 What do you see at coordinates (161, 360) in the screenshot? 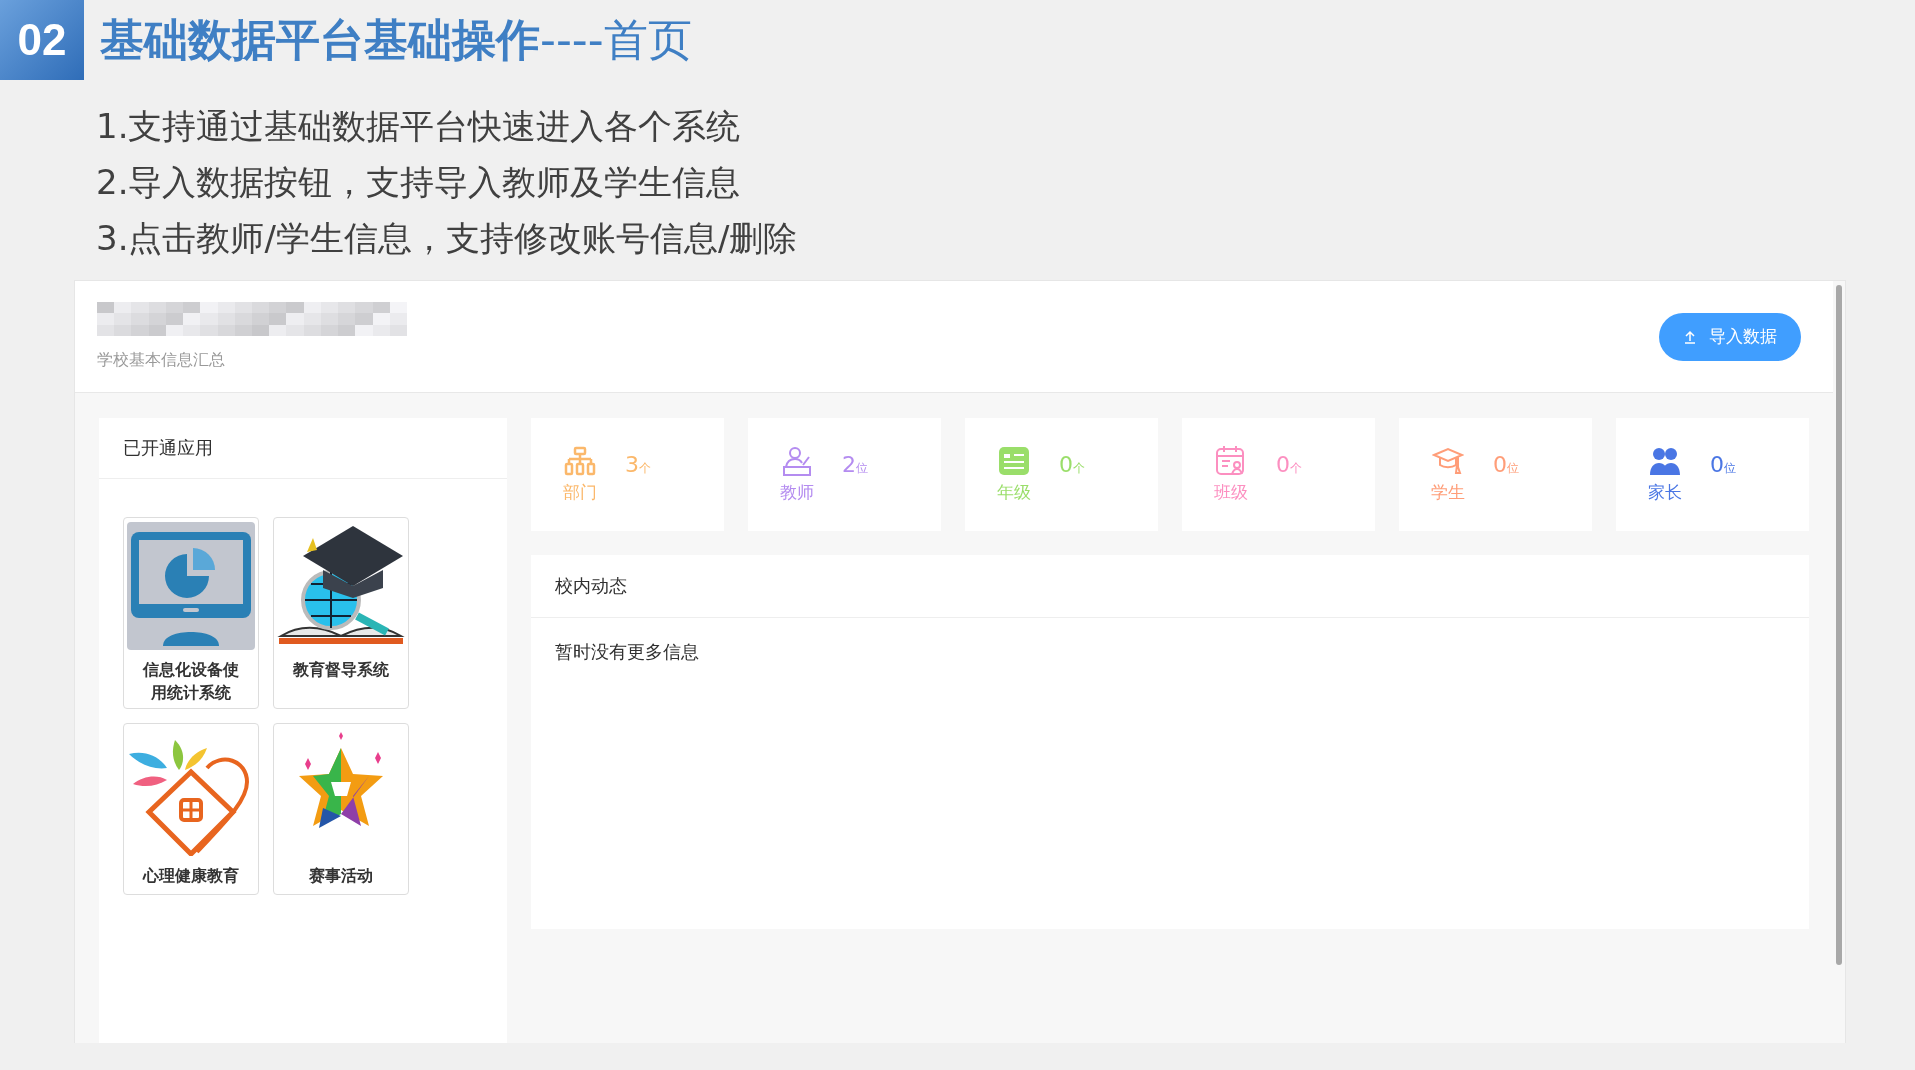
I see `page-subtitle: 学校基本信息汇总` at bounding box center [161, 360].